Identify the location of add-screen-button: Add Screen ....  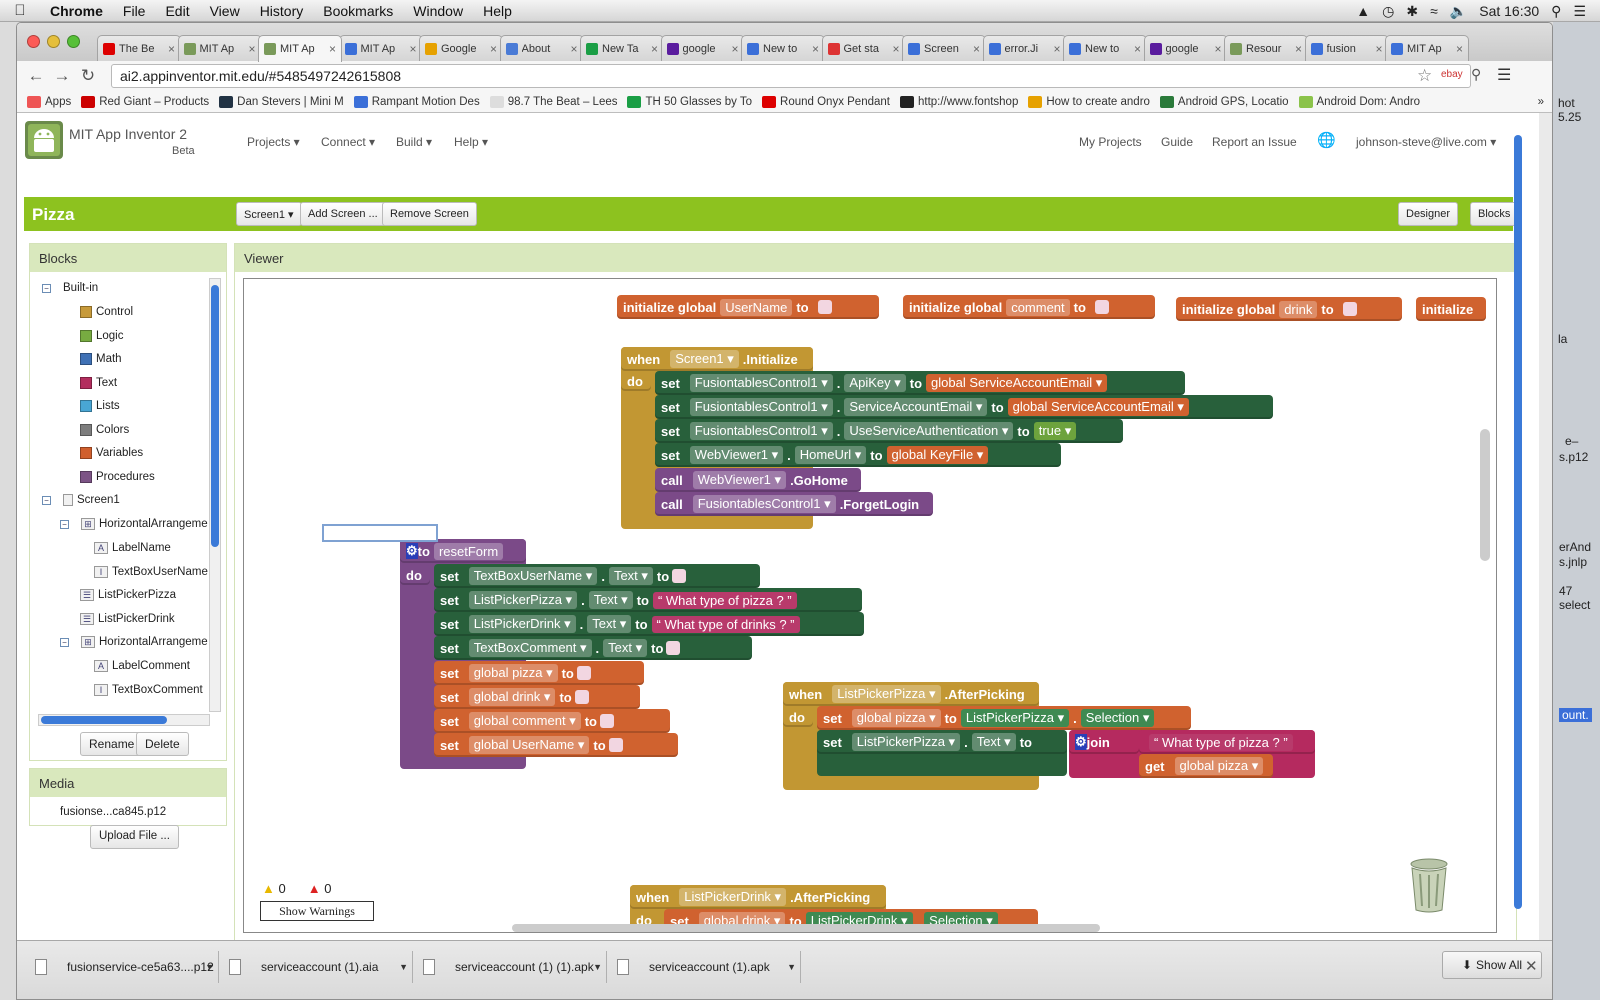
(343, 214).